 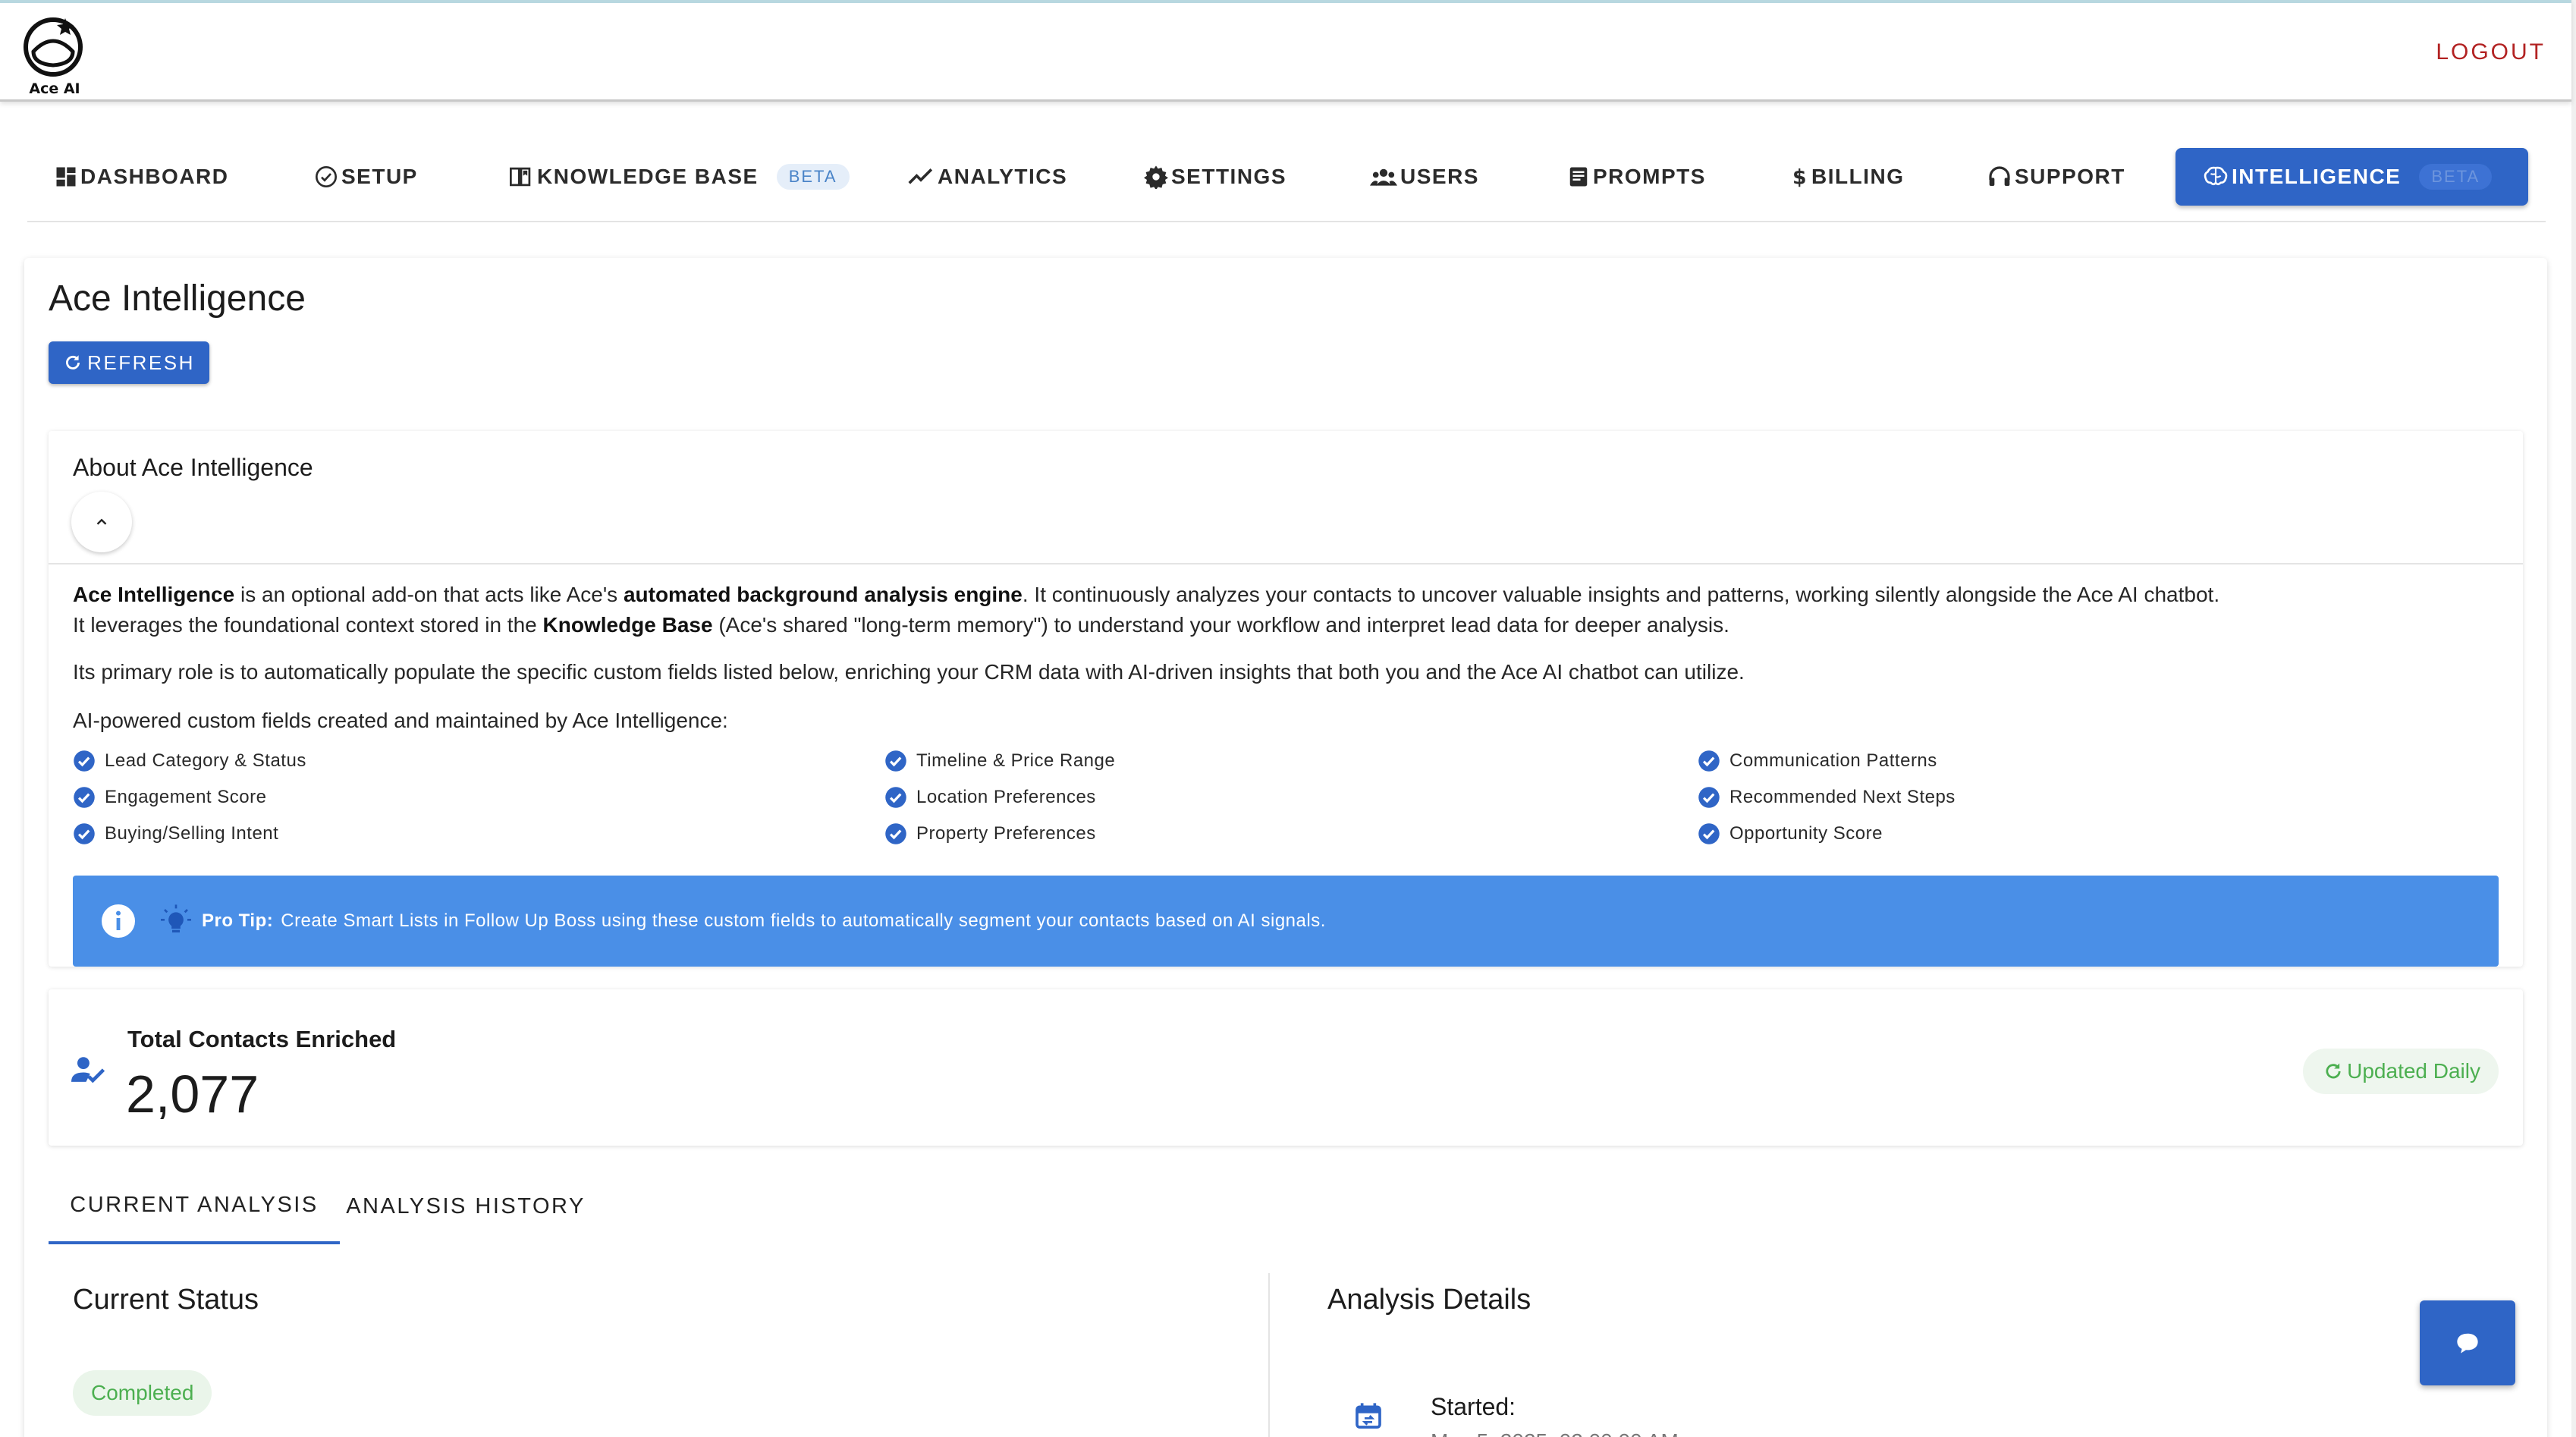 I want to click on tab-current-analysis: CURRENT ANALYSIS, so click(x=194, y=1206).